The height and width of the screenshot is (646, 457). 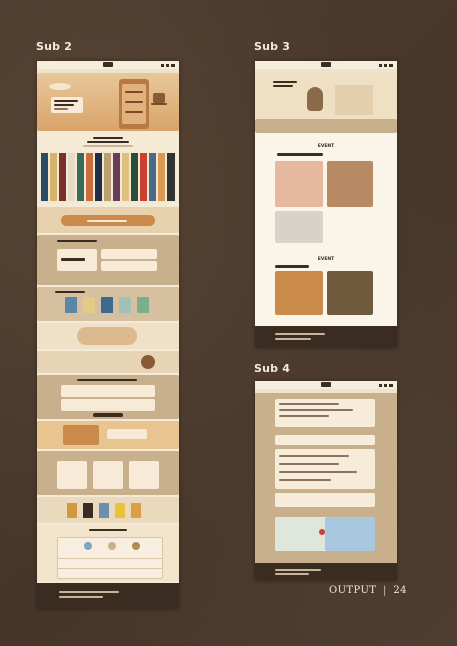 What do you see at coordinates (108, 397) in the screenshot?
I see `sub2-tables` at bounding box center [108, 397].